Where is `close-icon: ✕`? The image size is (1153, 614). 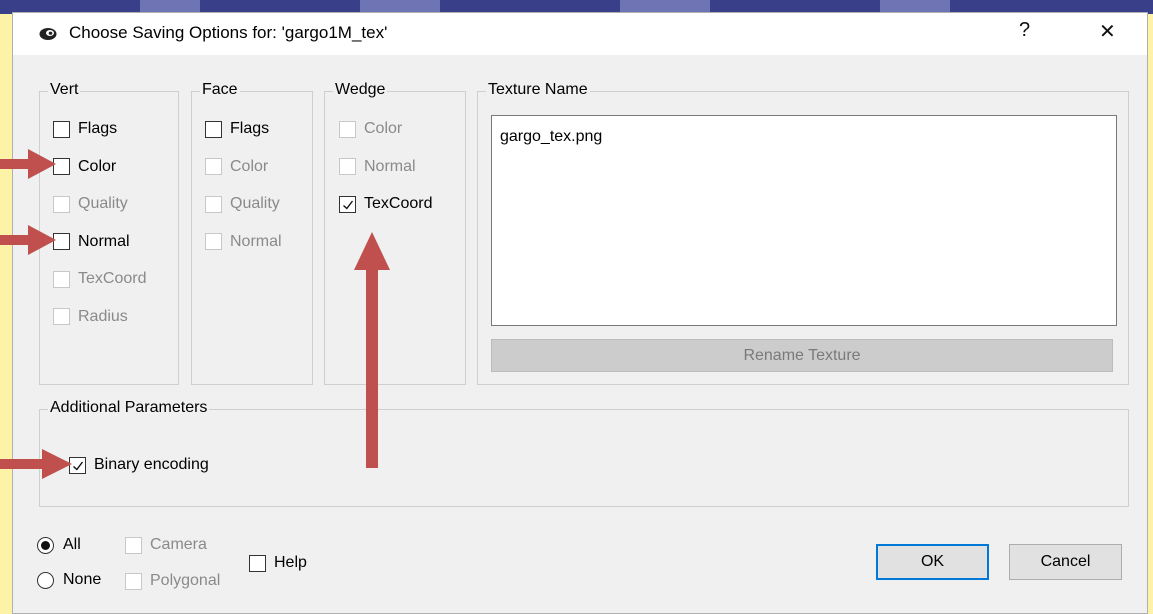
close-icon: ✕ is located at coordinates (1107, 31).